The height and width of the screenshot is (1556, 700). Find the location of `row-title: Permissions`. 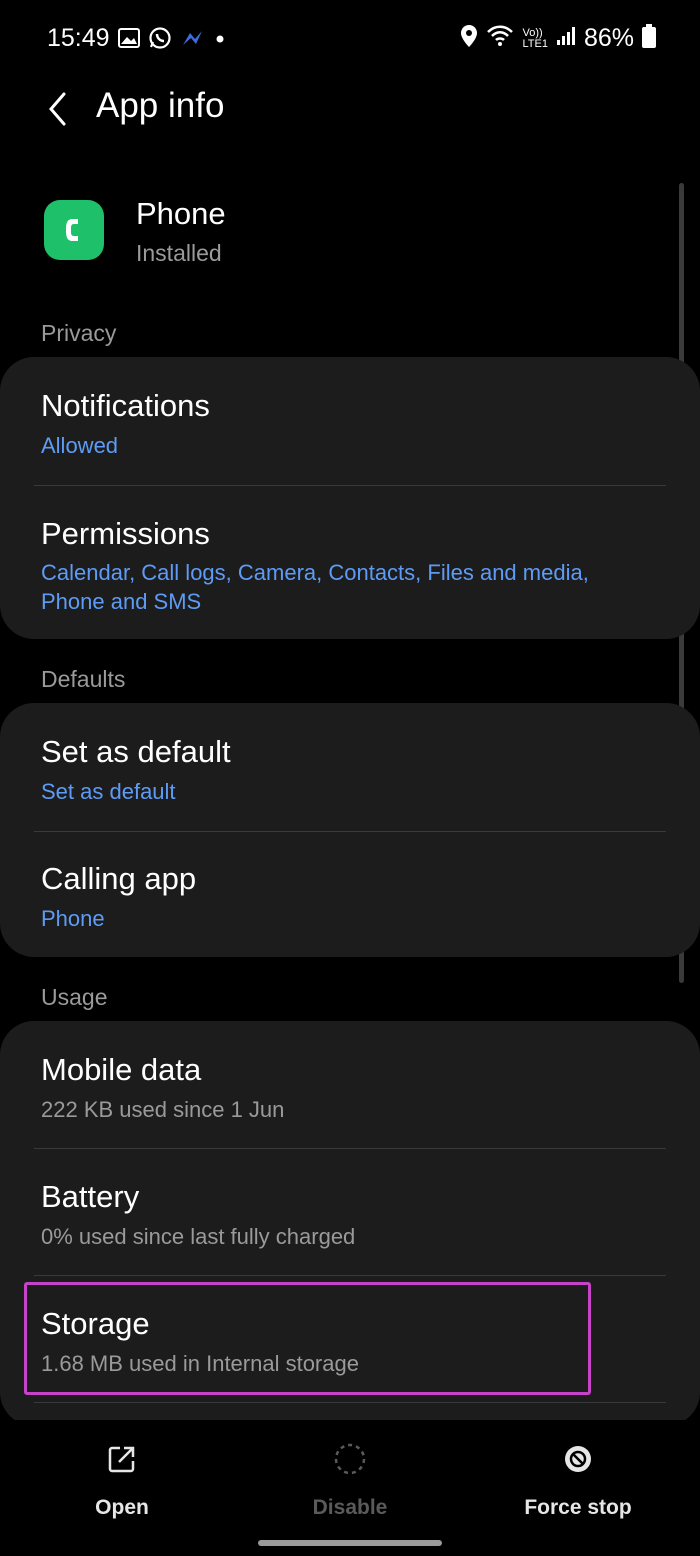

row-title: Permissions is located at coordinates (125, 533).